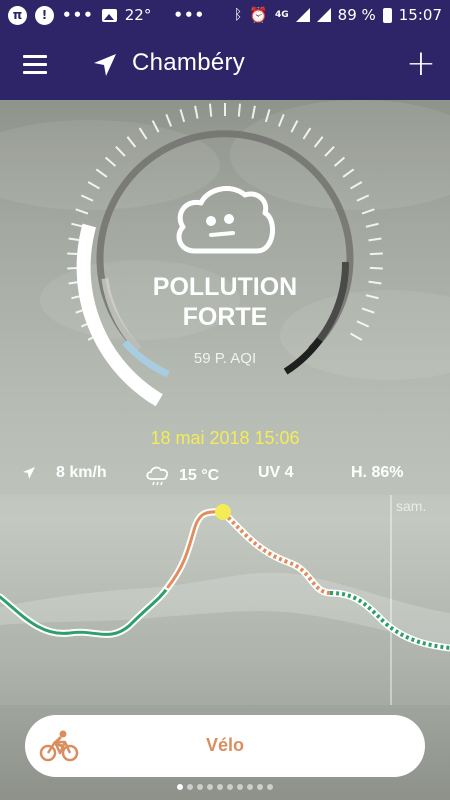 The width and height of the screenshot is (450, 800). Describe the element at coordinates (421, 64) in the screenshot. I see `add-city-button: +` at that location.